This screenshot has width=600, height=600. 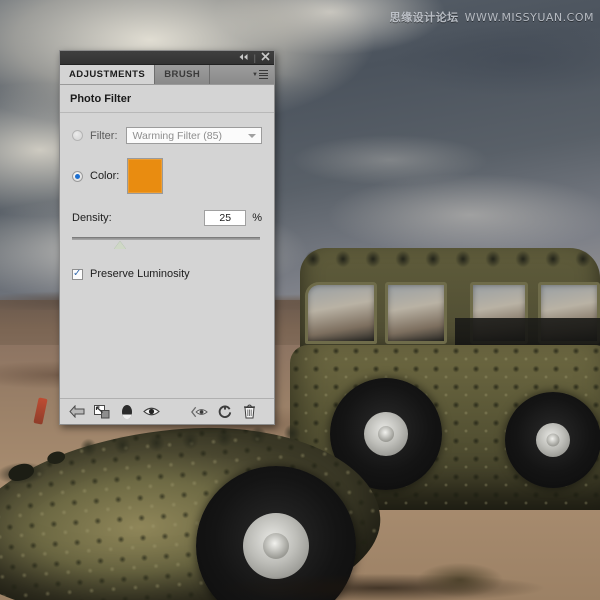 What do you see at coordinates (243, 58) in the screenshot?
I see `collapse-icon` at bounding box center [243, 58].